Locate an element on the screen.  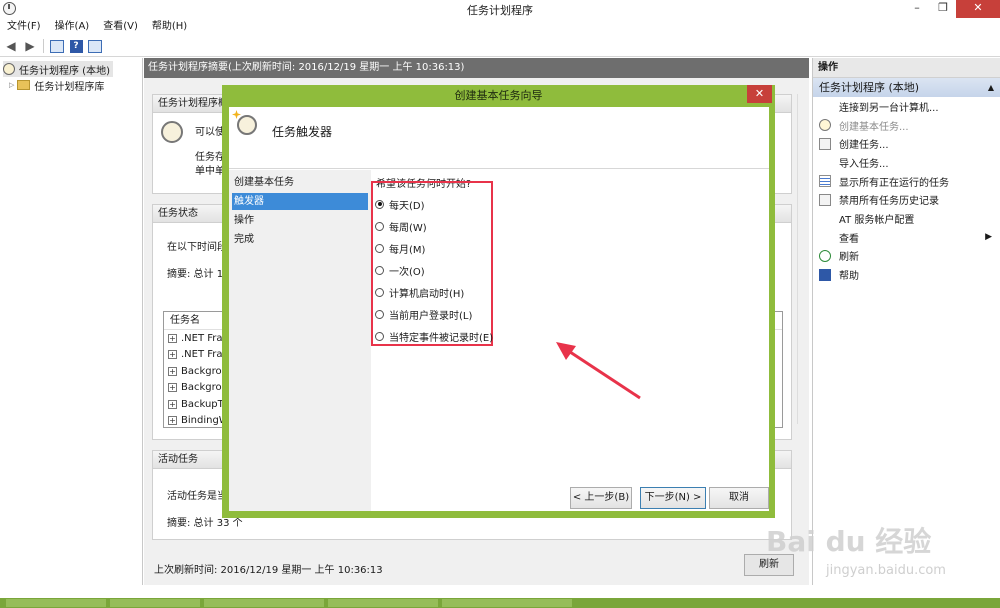
action-view: 查看 ▶ is located at coordinates (906, 237).